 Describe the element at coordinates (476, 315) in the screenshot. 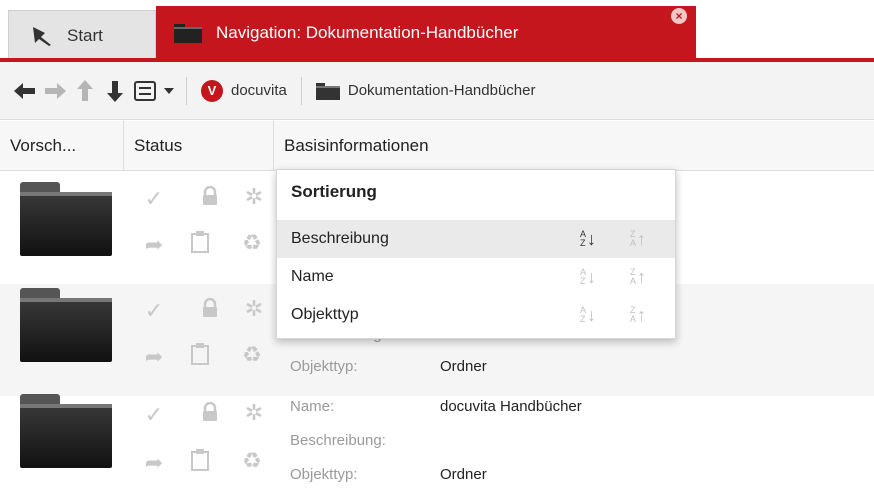

I see `sort-option-objekttyp: Objekttyp A Z ↓ Z A ↑` at that location.